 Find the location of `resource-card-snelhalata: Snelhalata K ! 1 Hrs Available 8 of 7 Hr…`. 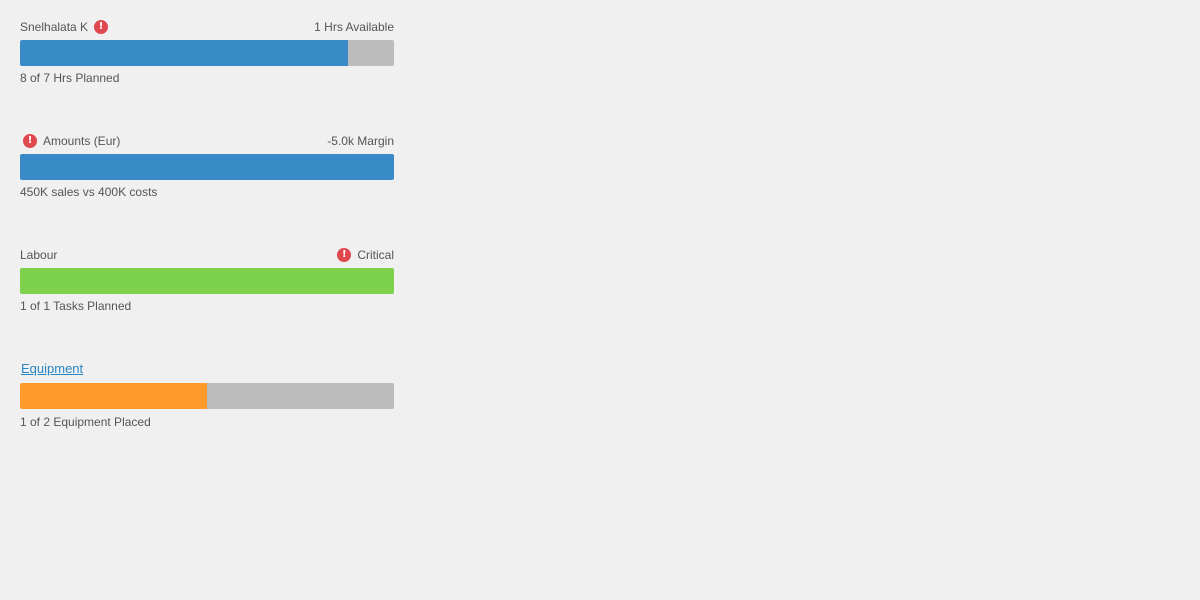

resource-card-snelhalata: Snelhalata K ! 1 Hrs Available 8 of 7 Hr… is located at coordinates (207, 52).